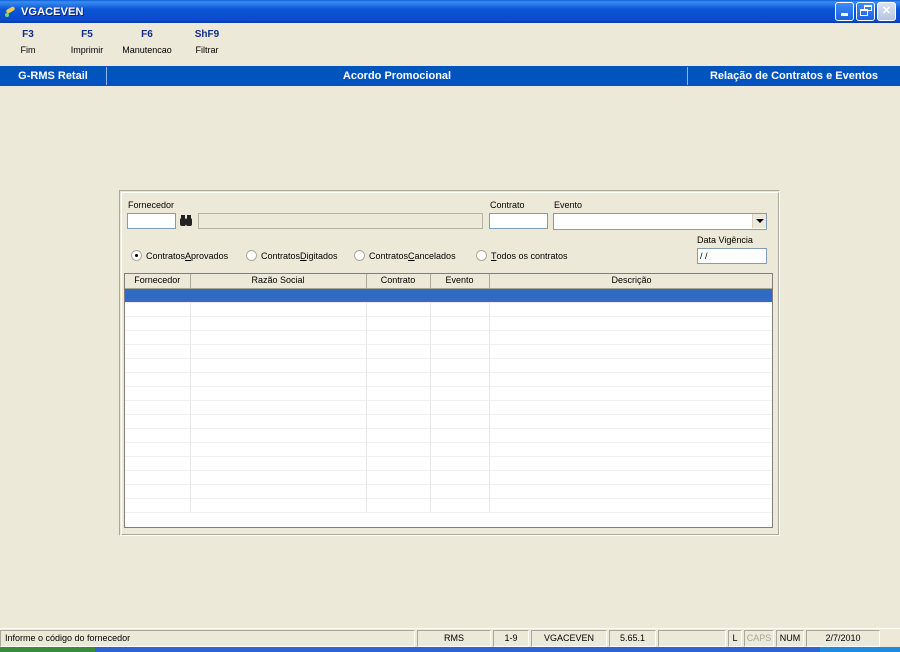 The image size is (900, 652). What do you see at coordinates (522, 255) in the screenshot?
I see `radio-todos-contratos: Todos os contratos` at bounding box center [522, 255].